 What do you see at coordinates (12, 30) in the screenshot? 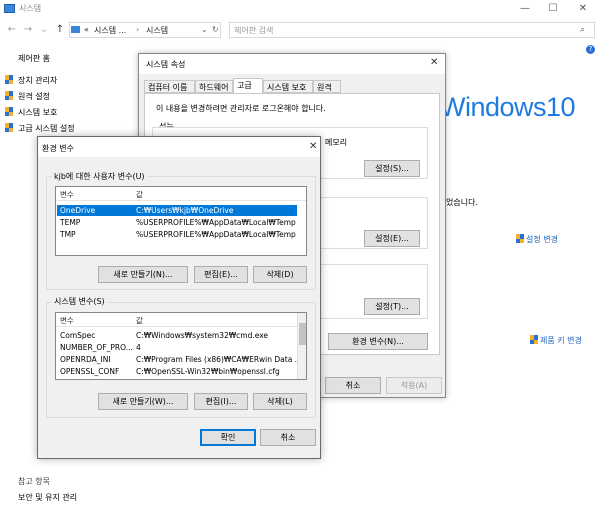
I see `back-arrow-icon: ←` at bounding box center [12, 30].